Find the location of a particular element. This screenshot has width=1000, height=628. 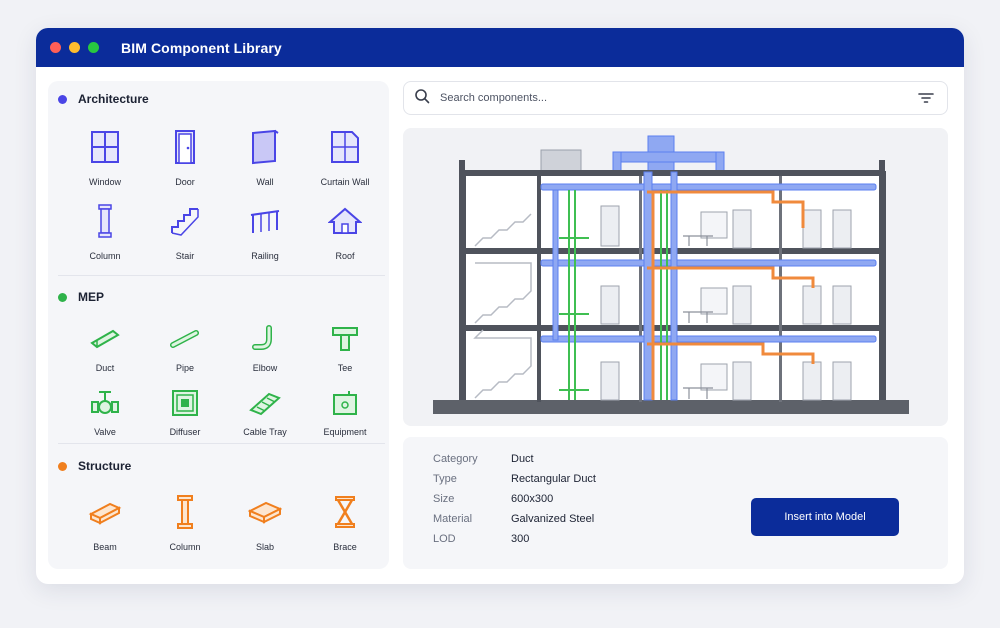

section-title: Architecture is located at coordinates (113, 99).